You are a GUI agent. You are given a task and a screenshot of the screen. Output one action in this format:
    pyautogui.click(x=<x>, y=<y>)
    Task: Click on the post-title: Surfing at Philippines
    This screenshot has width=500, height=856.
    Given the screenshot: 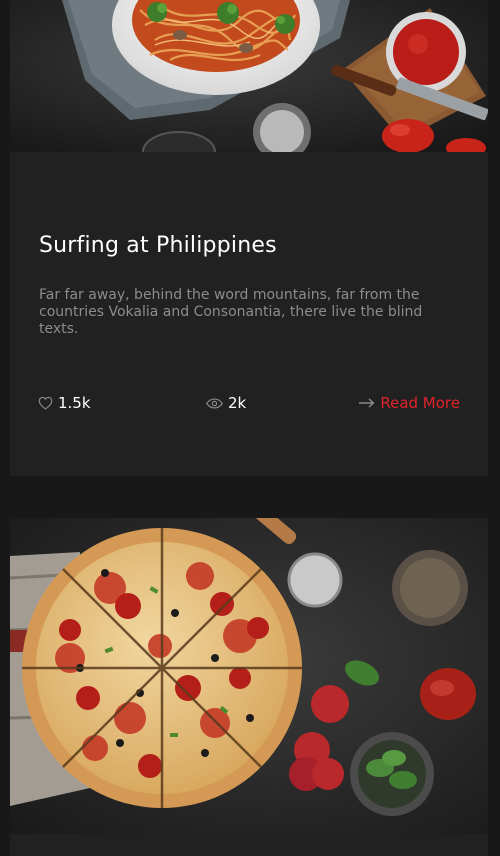 What is the action you would take?
    pyautogui.click(x=158, y=245)
    